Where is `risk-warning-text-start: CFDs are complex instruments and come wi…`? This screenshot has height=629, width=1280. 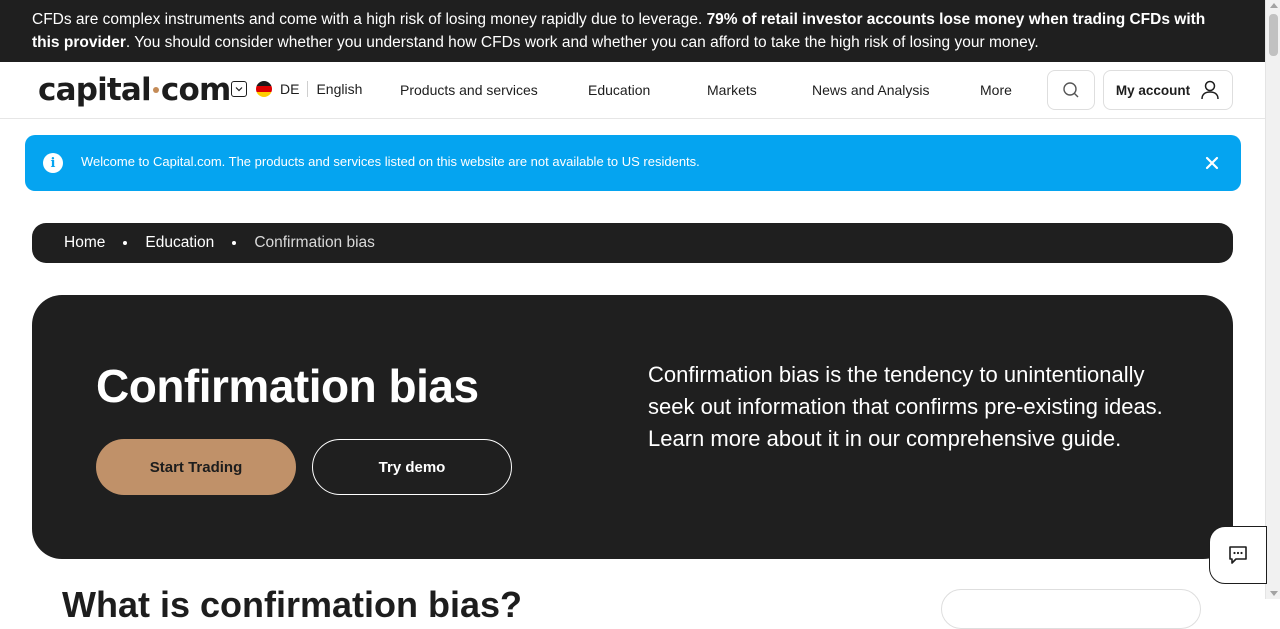
risk-warning-text-start: CFDs are complex instruments and come wi… is located at coordinates (369, 19).